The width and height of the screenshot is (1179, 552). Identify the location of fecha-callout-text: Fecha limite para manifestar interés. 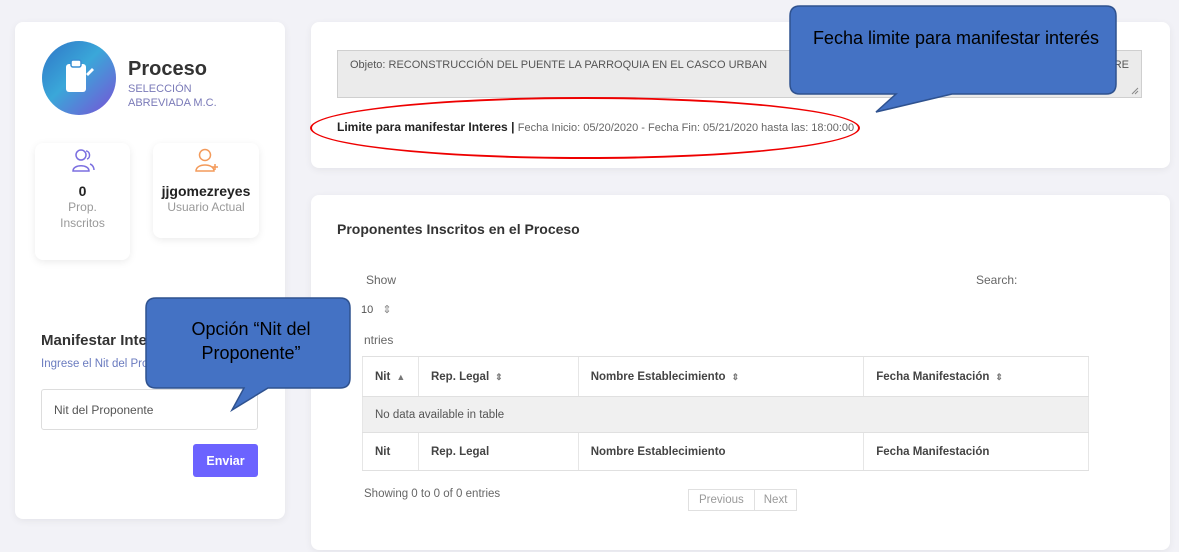
(956, 38).